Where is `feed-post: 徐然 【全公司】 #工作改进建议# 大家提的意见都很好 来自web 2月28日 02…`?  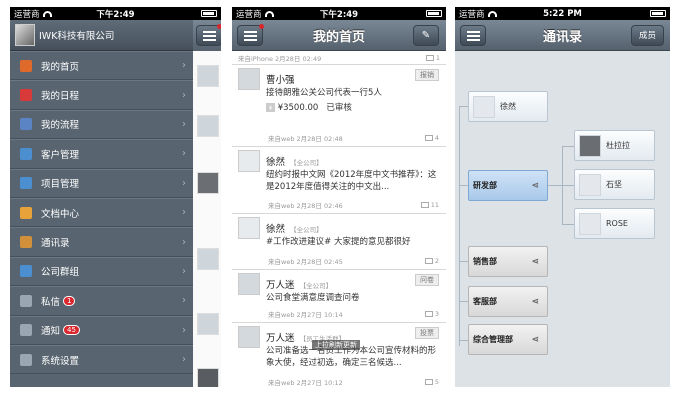 feed-post: 徐然 【全公司】 #工作改进建议# 大家提的意见都很好 来自web 2月28日 02… is located at coordinates (339, 242).